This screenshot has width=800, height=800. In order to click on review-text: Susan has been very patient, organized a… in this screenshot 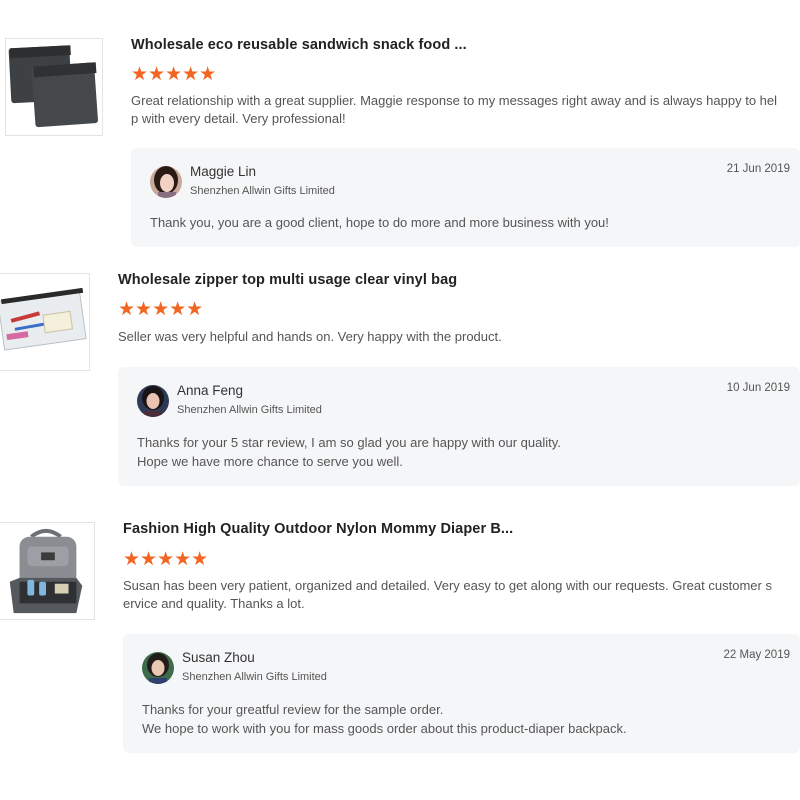, I will do `click(447, 594)`.